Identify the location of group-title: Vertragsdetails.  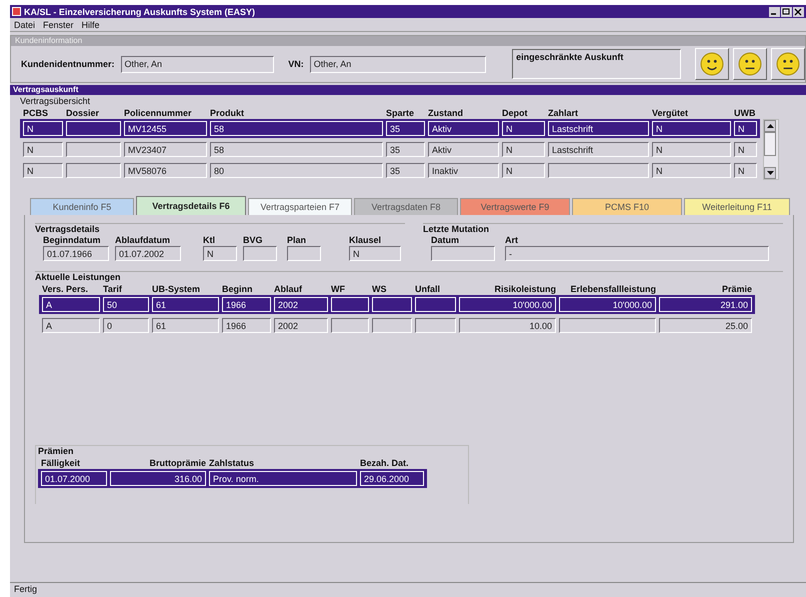
(68, 229).